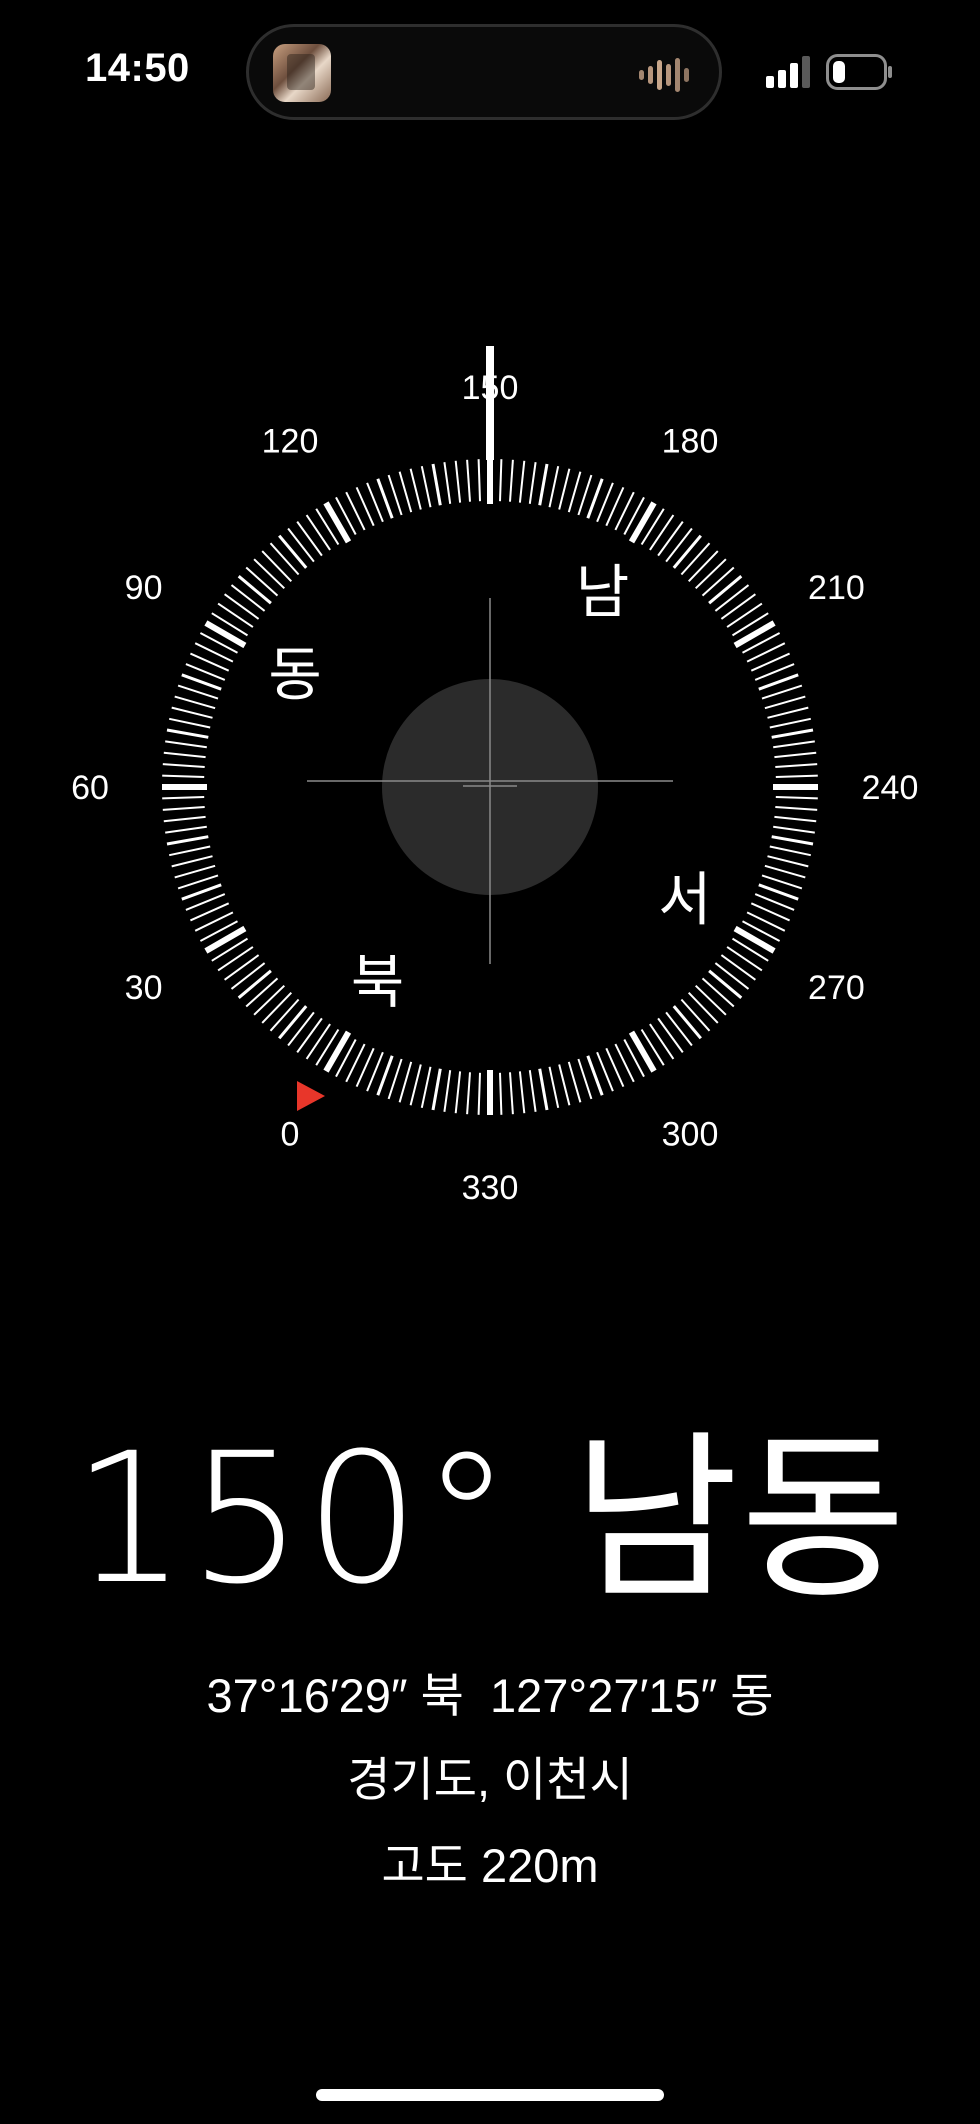  Describe the element at coordinates (290, 442) in the screenshot. I see `degree-label: 120` at that location.